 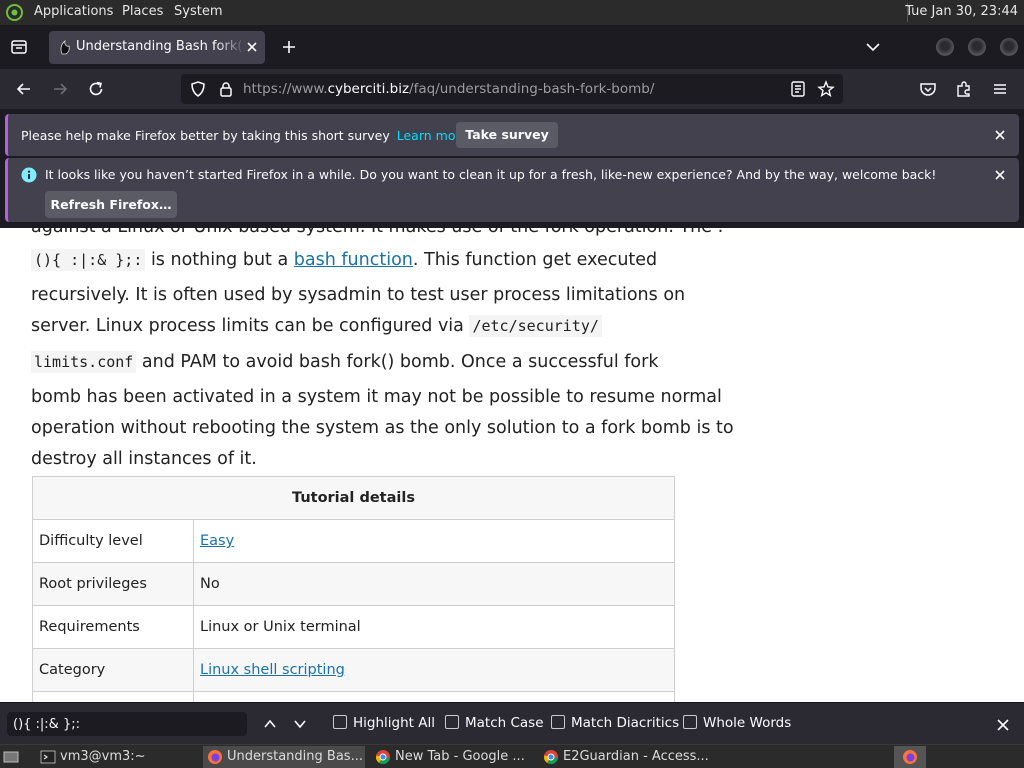 I want to click on list-all-tabs-chevron-icon, so click(x=873, y=47).